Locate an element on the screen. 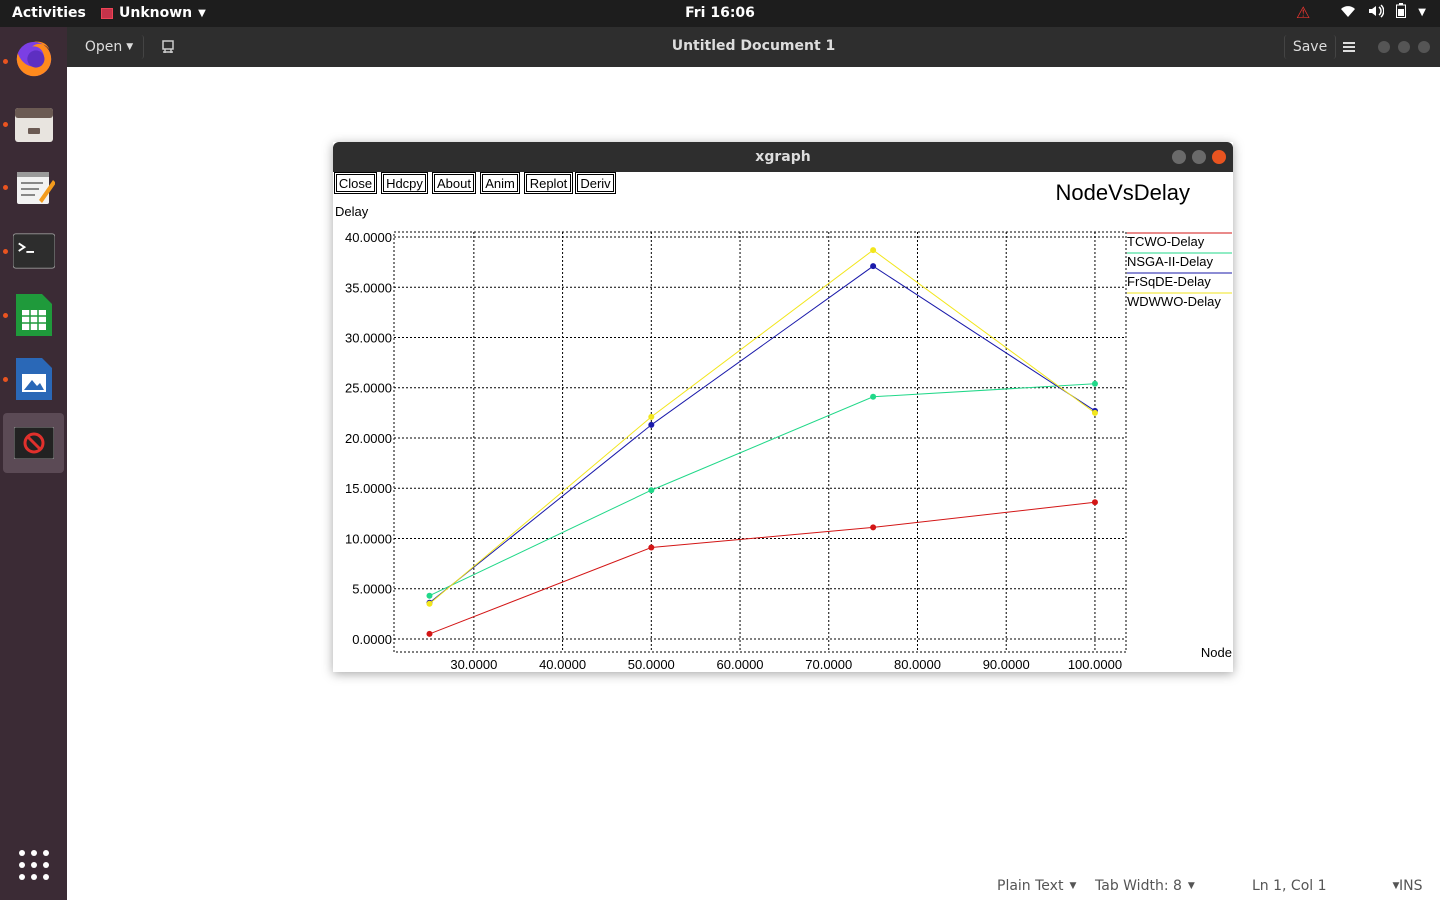 The width and height of the screenshot is (1440, 900). document-title: Untitled Document 1 is located at coordinates (753, 46).